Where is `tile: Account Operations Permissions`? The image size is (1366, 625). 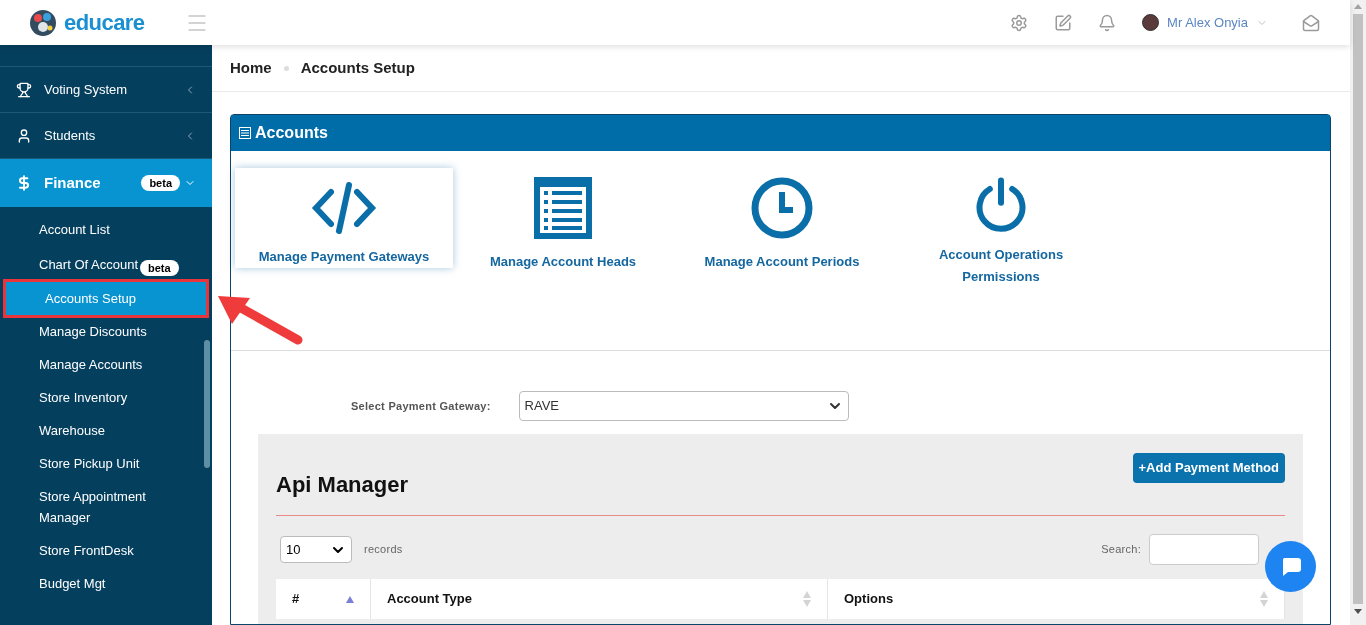
tile: Account Operations Permissions is located at coordinates (1001, 228).